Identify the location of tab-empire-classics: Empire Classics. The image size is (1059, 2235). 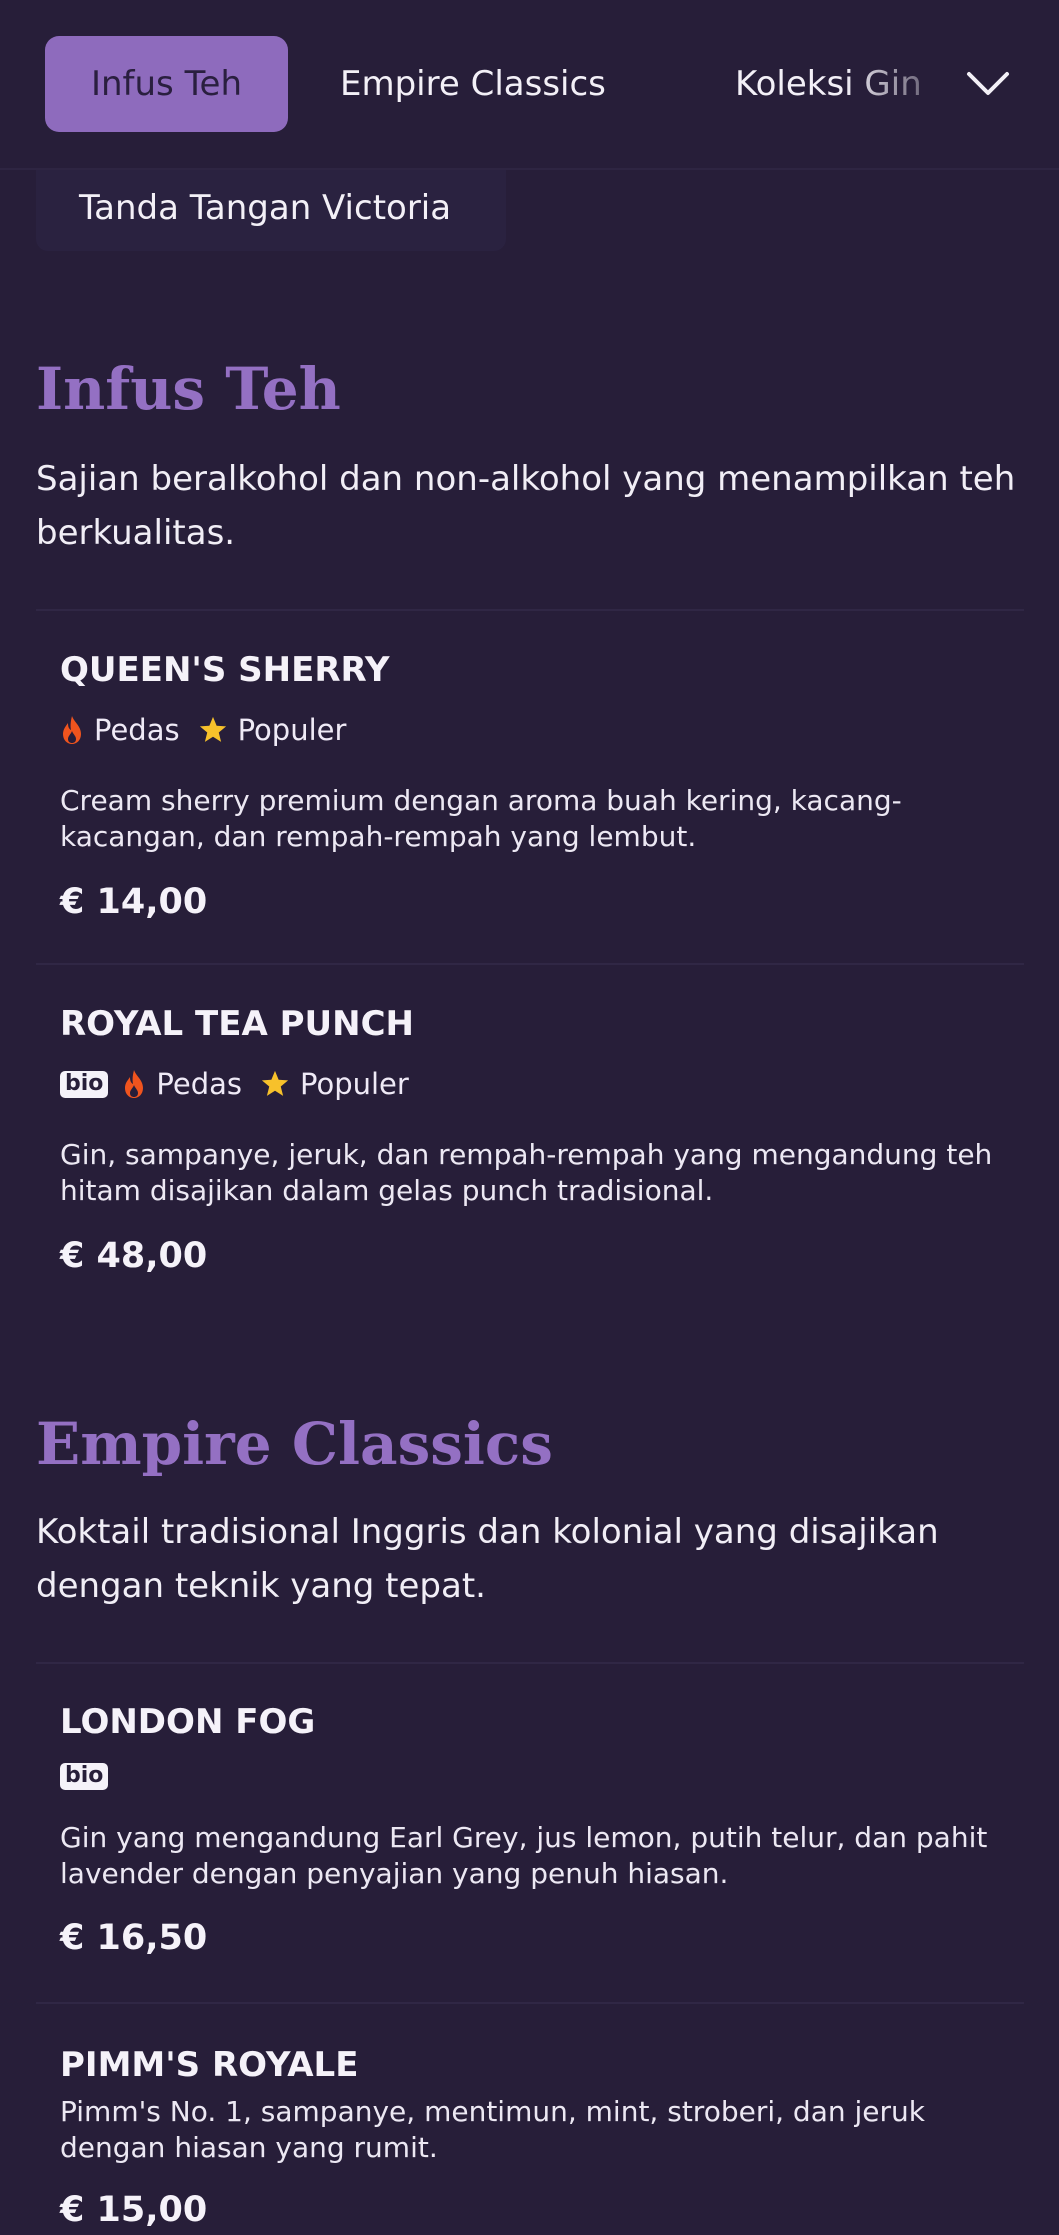
(490, 84).